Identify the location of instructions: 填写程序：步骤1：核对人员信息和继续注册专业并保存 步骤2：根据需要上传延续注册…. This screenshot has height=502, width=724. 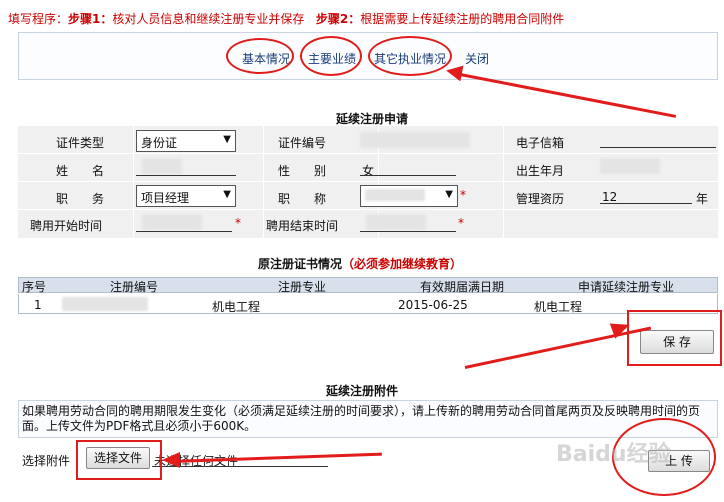
(286, 18).